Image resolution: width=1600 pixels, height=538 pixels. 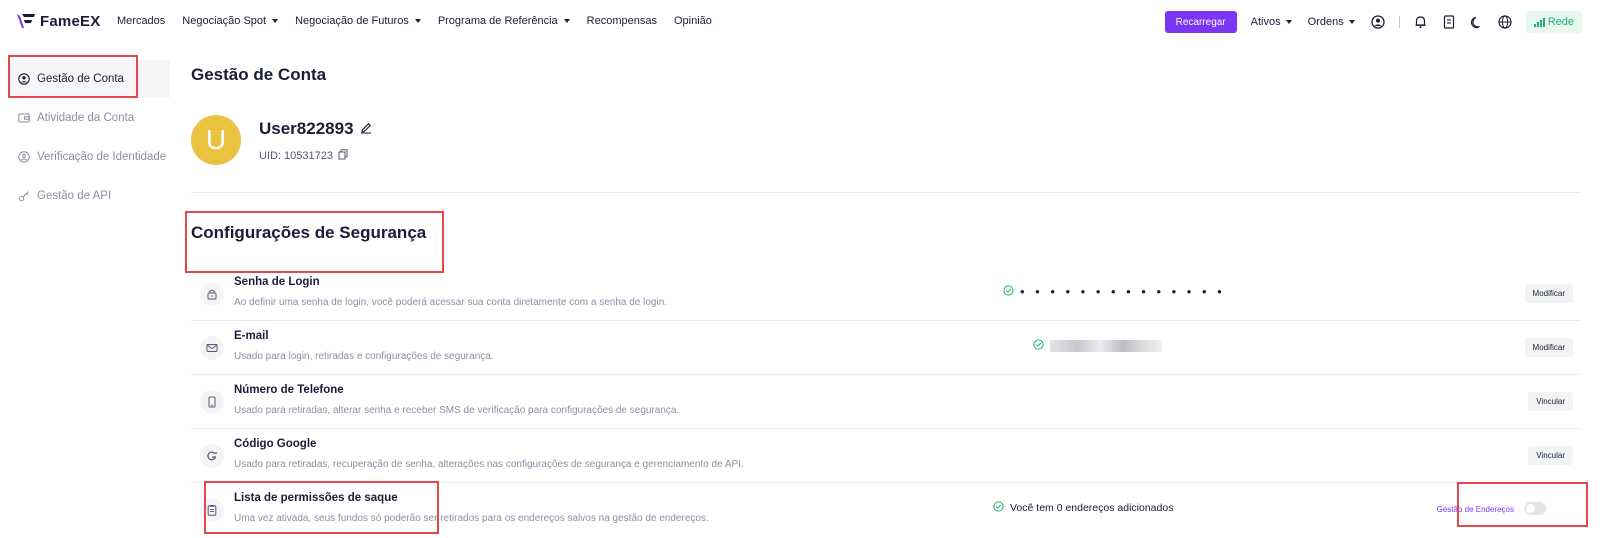 What do you see at coordinates (306, 128) in the screenshot?
I see `username-text: User822893` at bounding box center [306, 128].